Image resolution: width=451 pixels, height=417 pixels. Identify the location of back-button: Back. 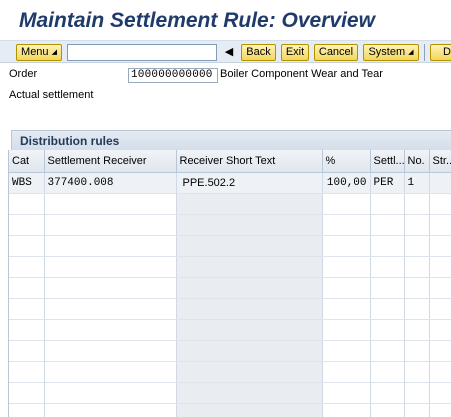
(258, 52).